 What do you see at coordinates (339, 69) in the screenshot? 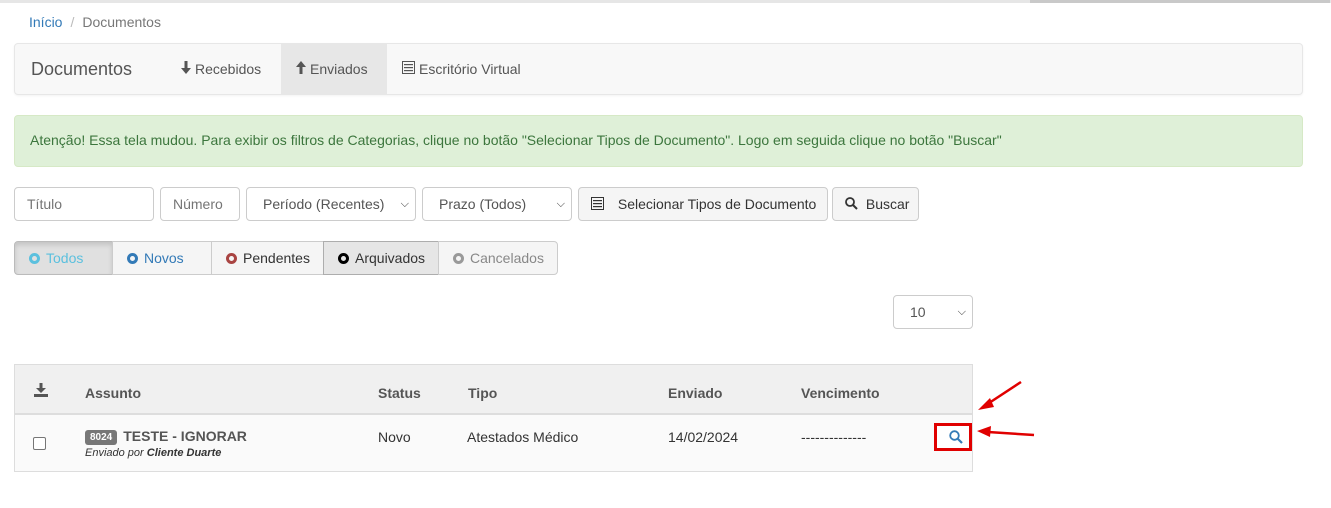
I see `nav-enviados-label: Enviados` at bounding box center [339, 69].